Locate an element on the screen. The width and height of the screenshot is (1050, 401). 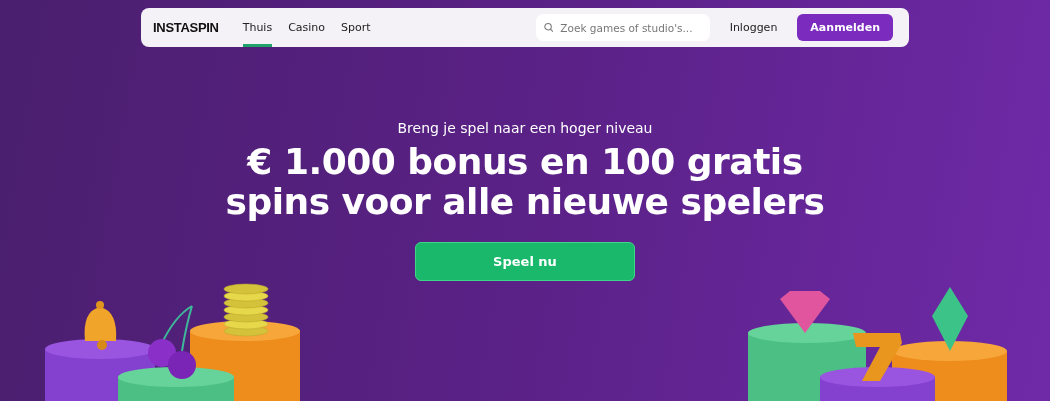
signup-button: Aanmelden is located at coordinates (845, 27).